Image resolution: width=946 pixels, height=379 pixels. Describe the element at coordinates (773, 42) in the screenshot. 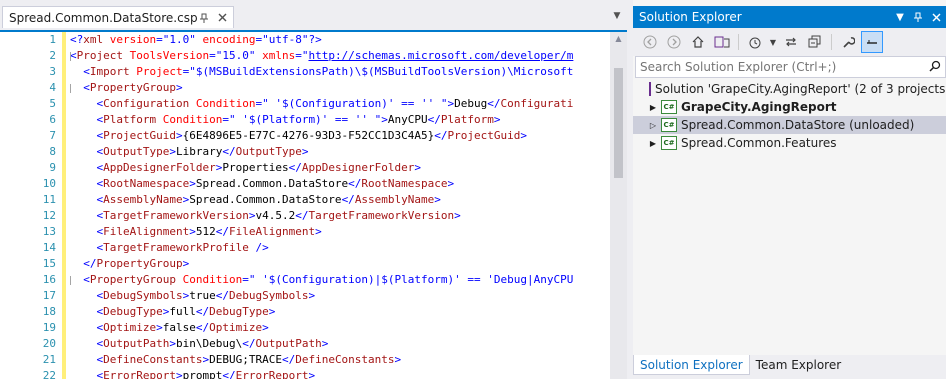

I see `filter-dropdown-icon: ▼` at that location.